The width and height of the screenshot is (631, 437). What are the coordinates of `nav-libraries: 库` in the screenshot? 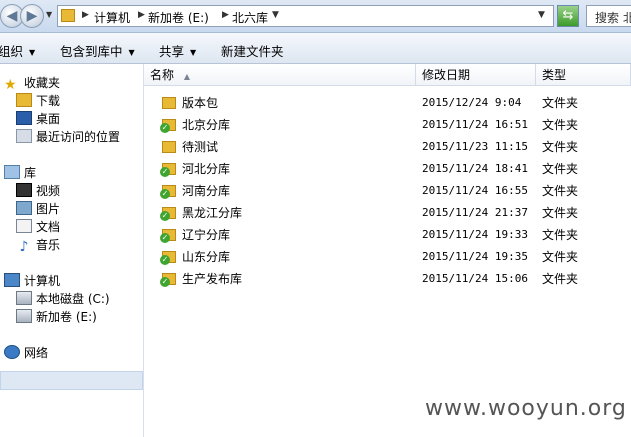 It's located at (20, 173).